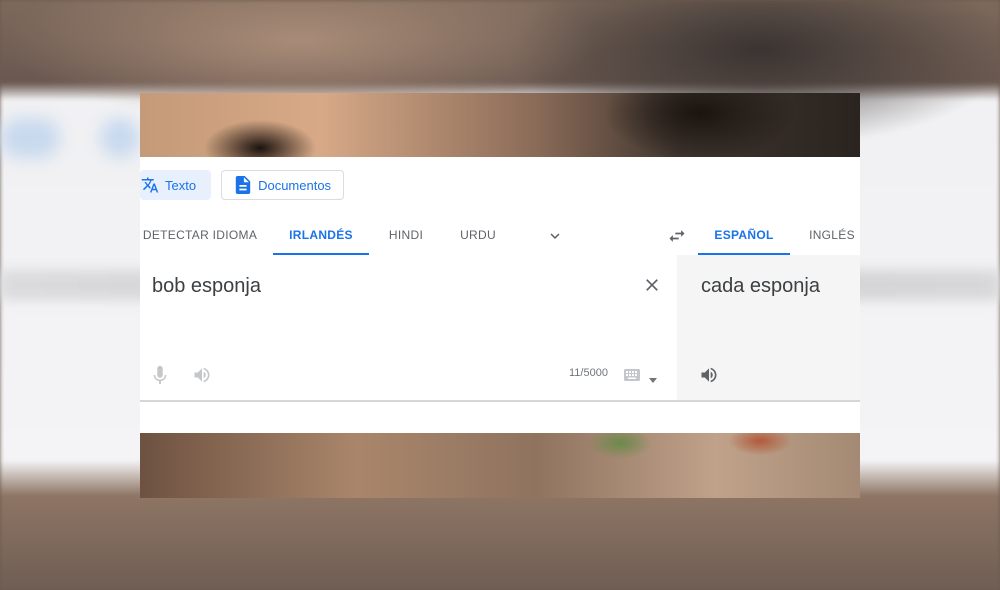  I want to click on tab-hindi: HINDI, so click(406, 235).